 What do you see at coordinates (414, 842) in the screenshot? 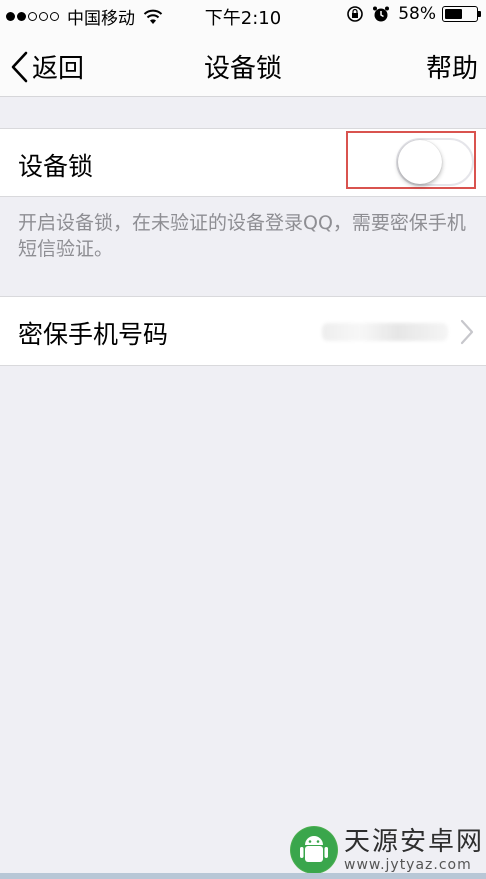
I see `watermark-title: 天源安卓网` at bounding box center [414, 842].